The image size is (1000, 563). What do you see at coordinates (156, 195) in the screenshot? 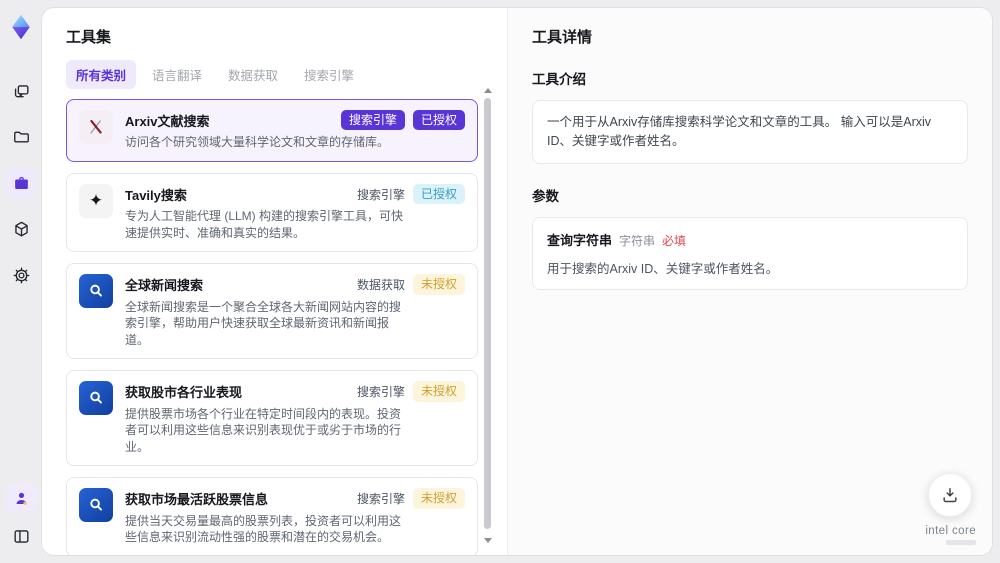
I see `tool-name: Tavily搜索` at bounding box center [156, 195].